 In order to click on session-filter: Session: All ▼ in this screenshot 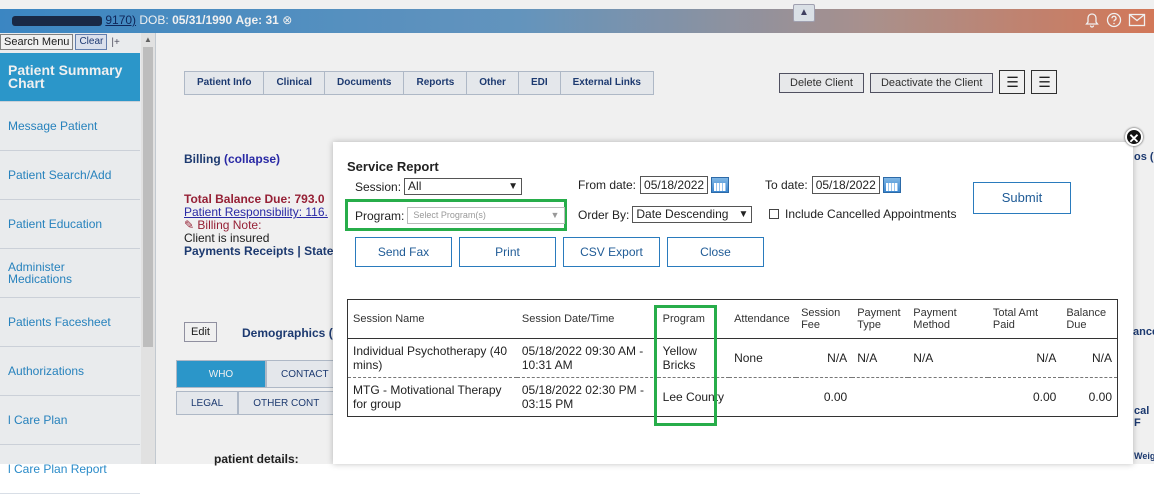, I will do `click(439, 186)`.